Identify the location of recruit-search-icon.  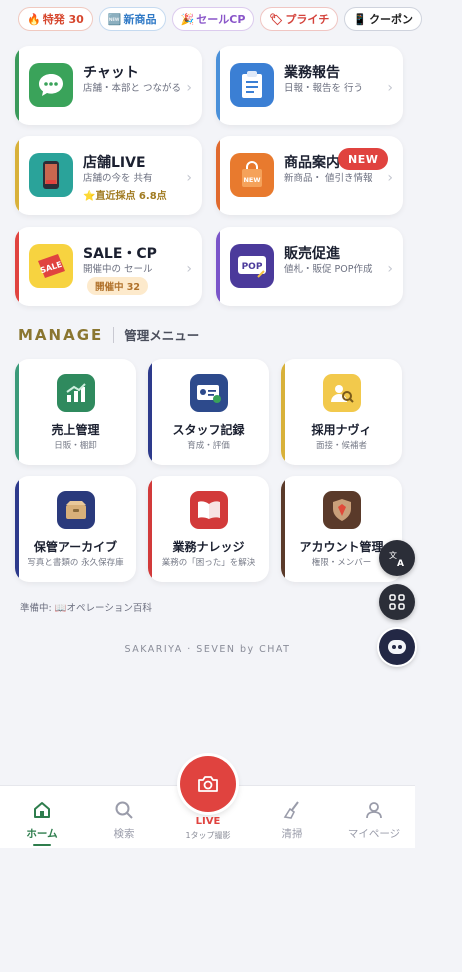
(341, 393).